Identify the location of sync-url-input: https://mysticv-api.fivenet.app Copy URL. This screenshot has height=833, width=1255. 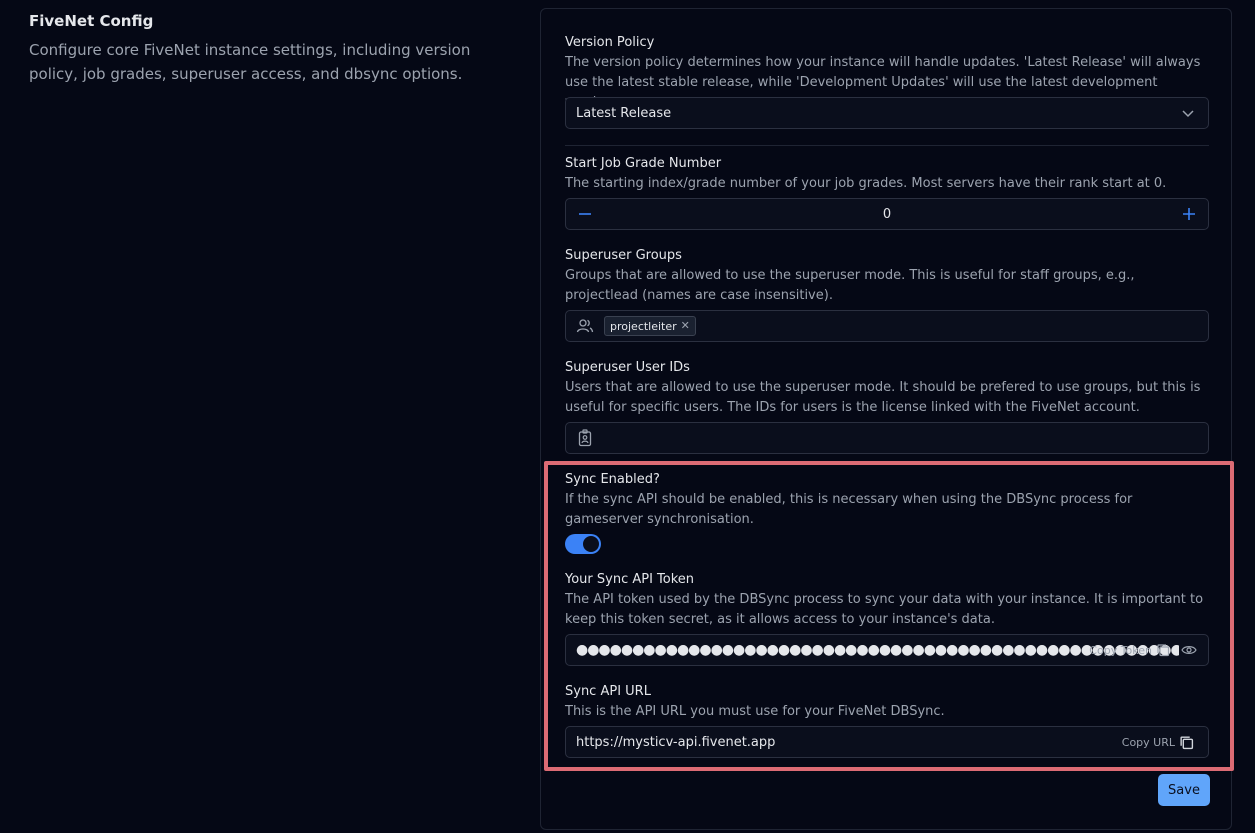
(887, 742).